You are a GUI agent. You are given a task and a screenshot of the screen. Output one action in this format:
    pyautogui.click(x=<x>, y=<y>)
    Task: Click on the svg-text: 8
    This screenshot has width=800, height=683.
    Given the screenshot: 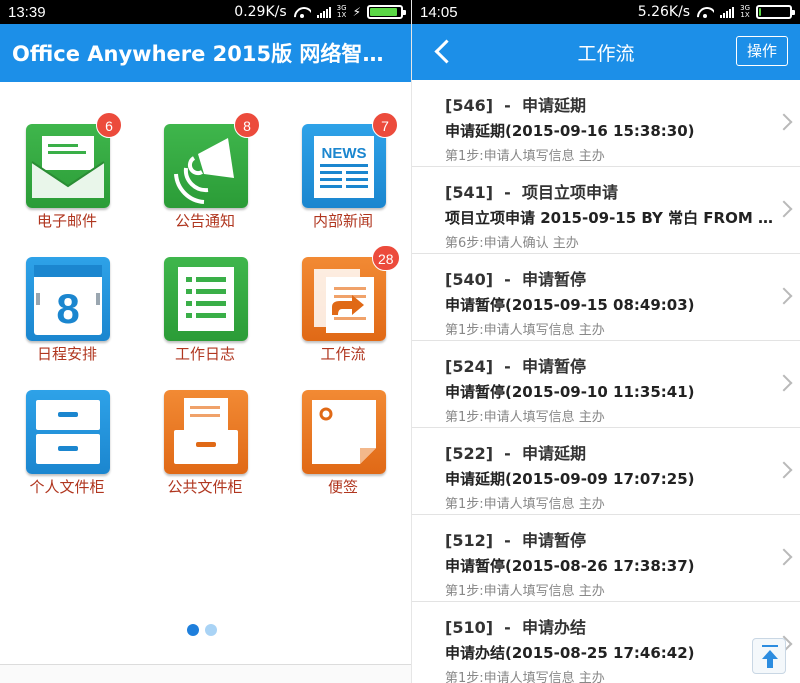 What is the action you would take?
    pyautogui.click(x=67, y=308)
    